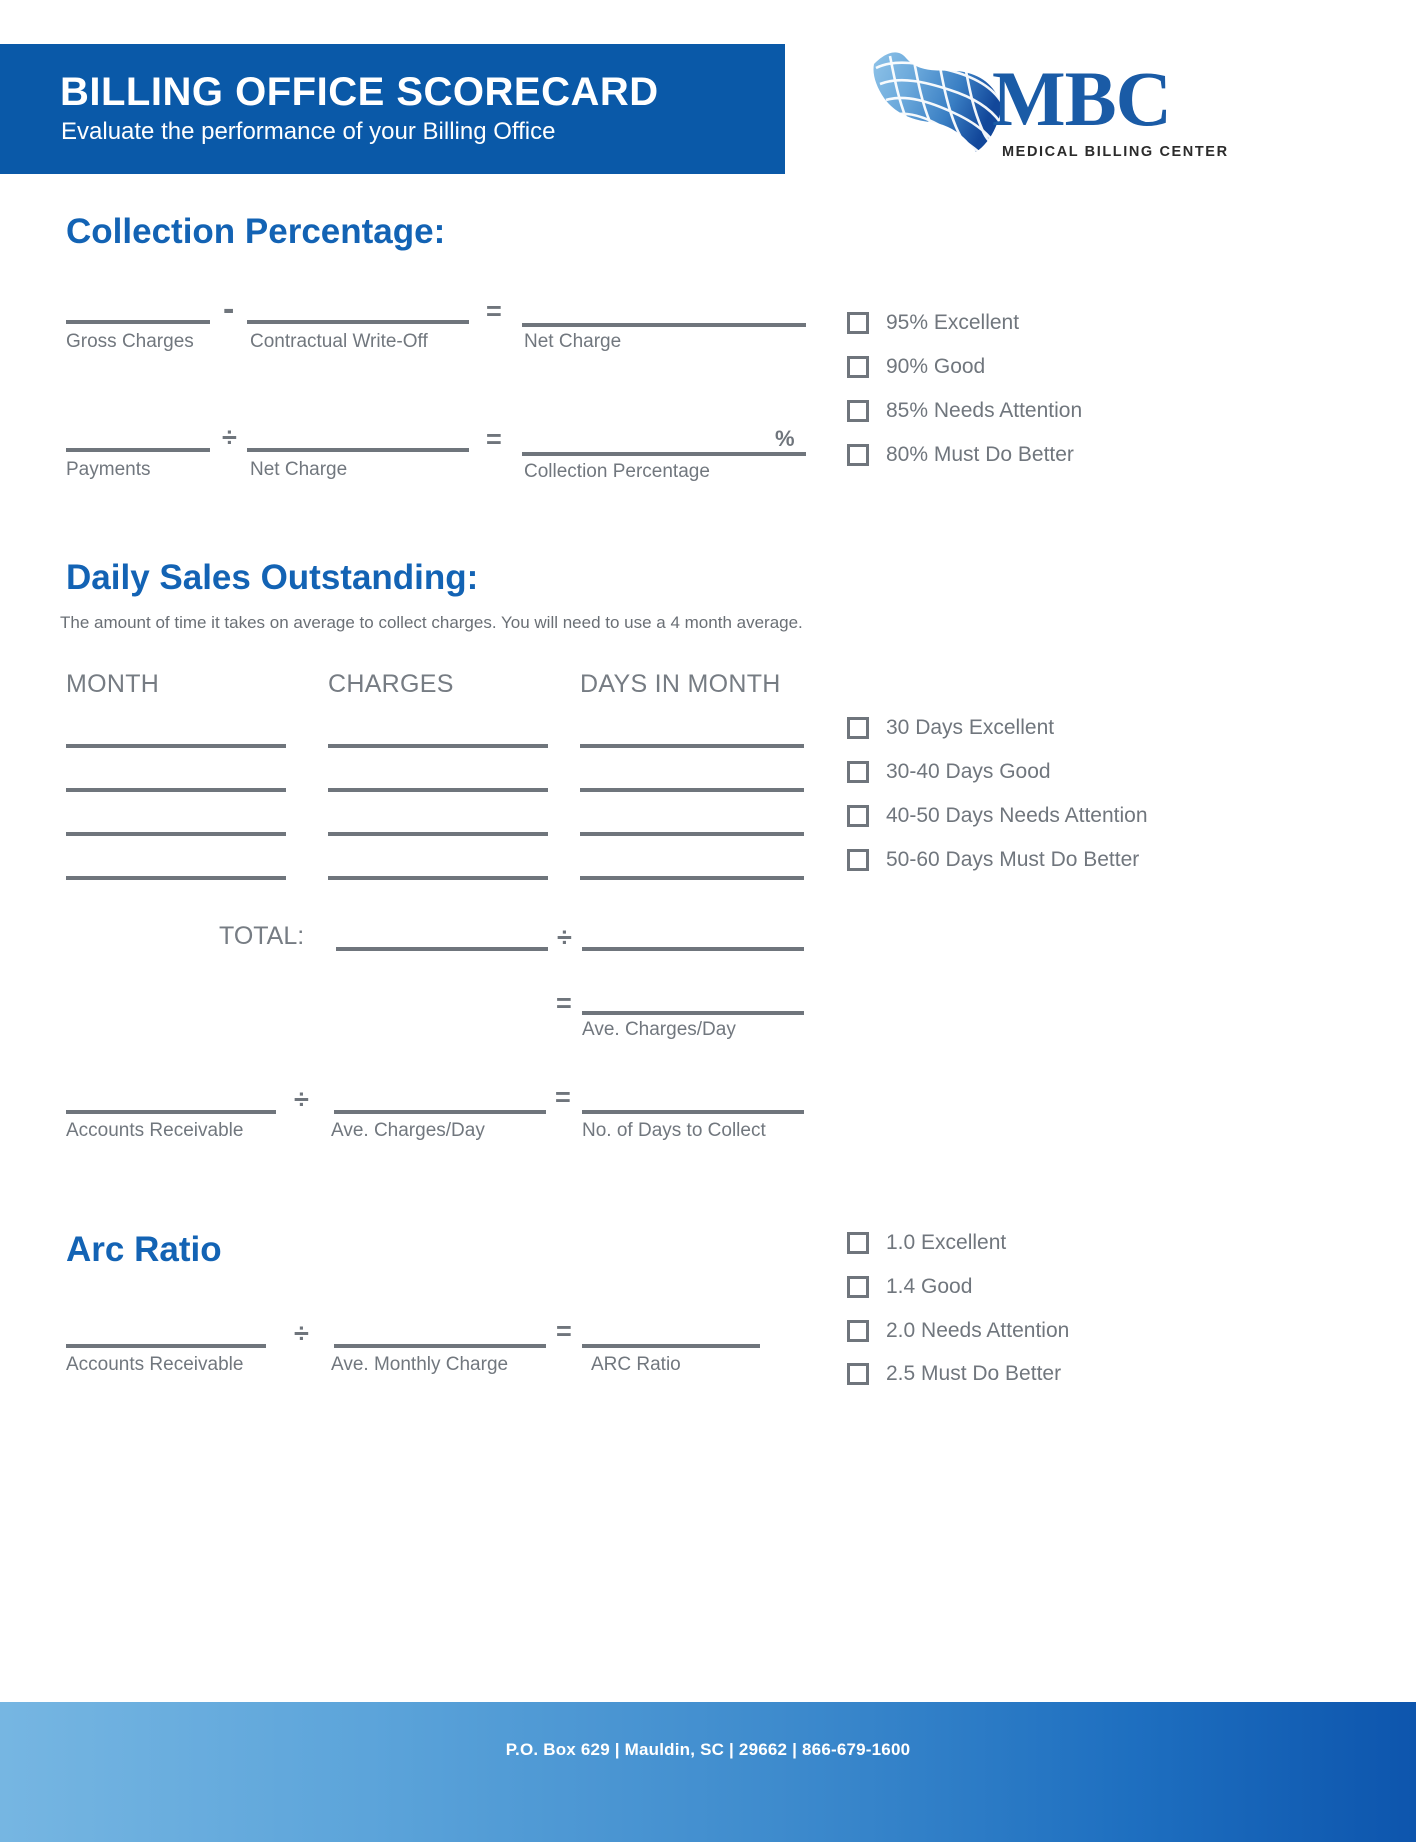  What do you see at coordinates (299, 469) in the screenshot?
I see `label-net-charge-2: Net Charge` at bounding box center [299, 469].